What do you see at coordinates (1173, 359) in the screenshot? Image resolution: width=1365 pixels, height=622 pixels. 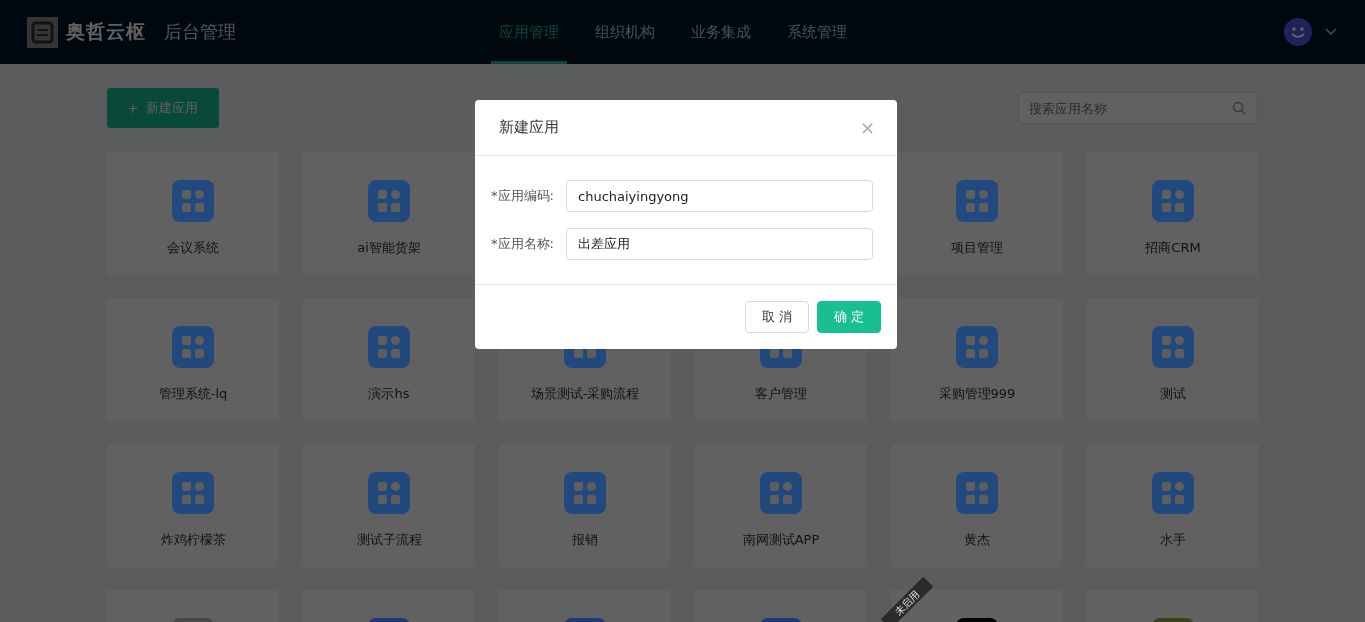 I see `app-card: 测试` at bounding box center [1173, 359].